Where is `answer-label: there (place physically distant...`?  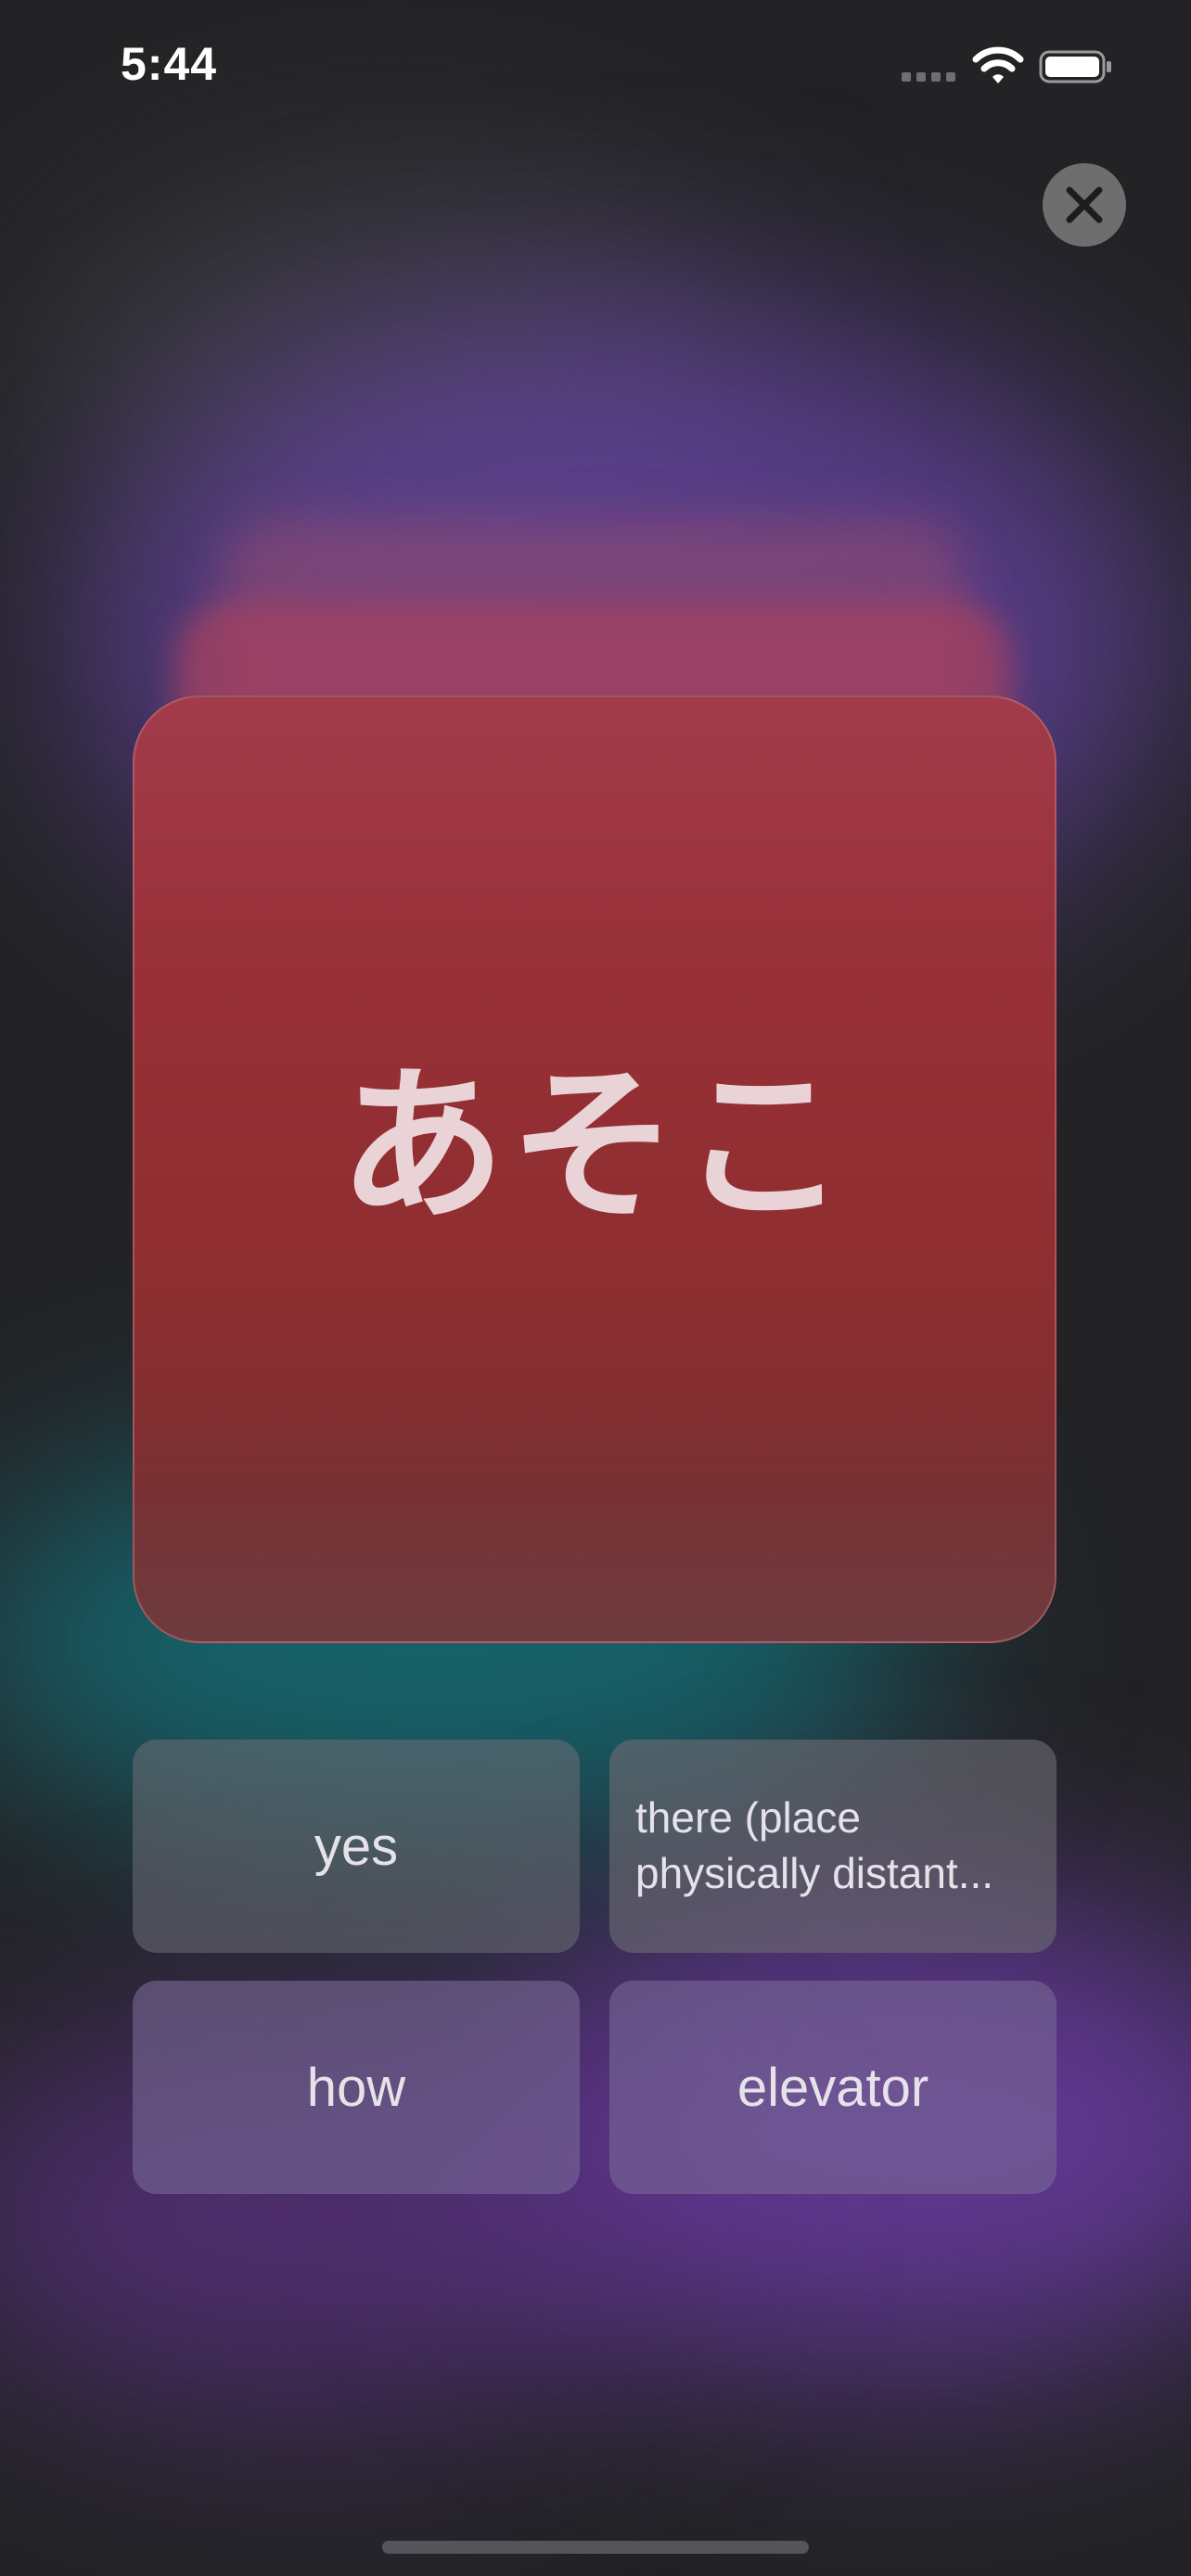 answer-label: there (place physically distant... is located at coordinates (814, 1845).